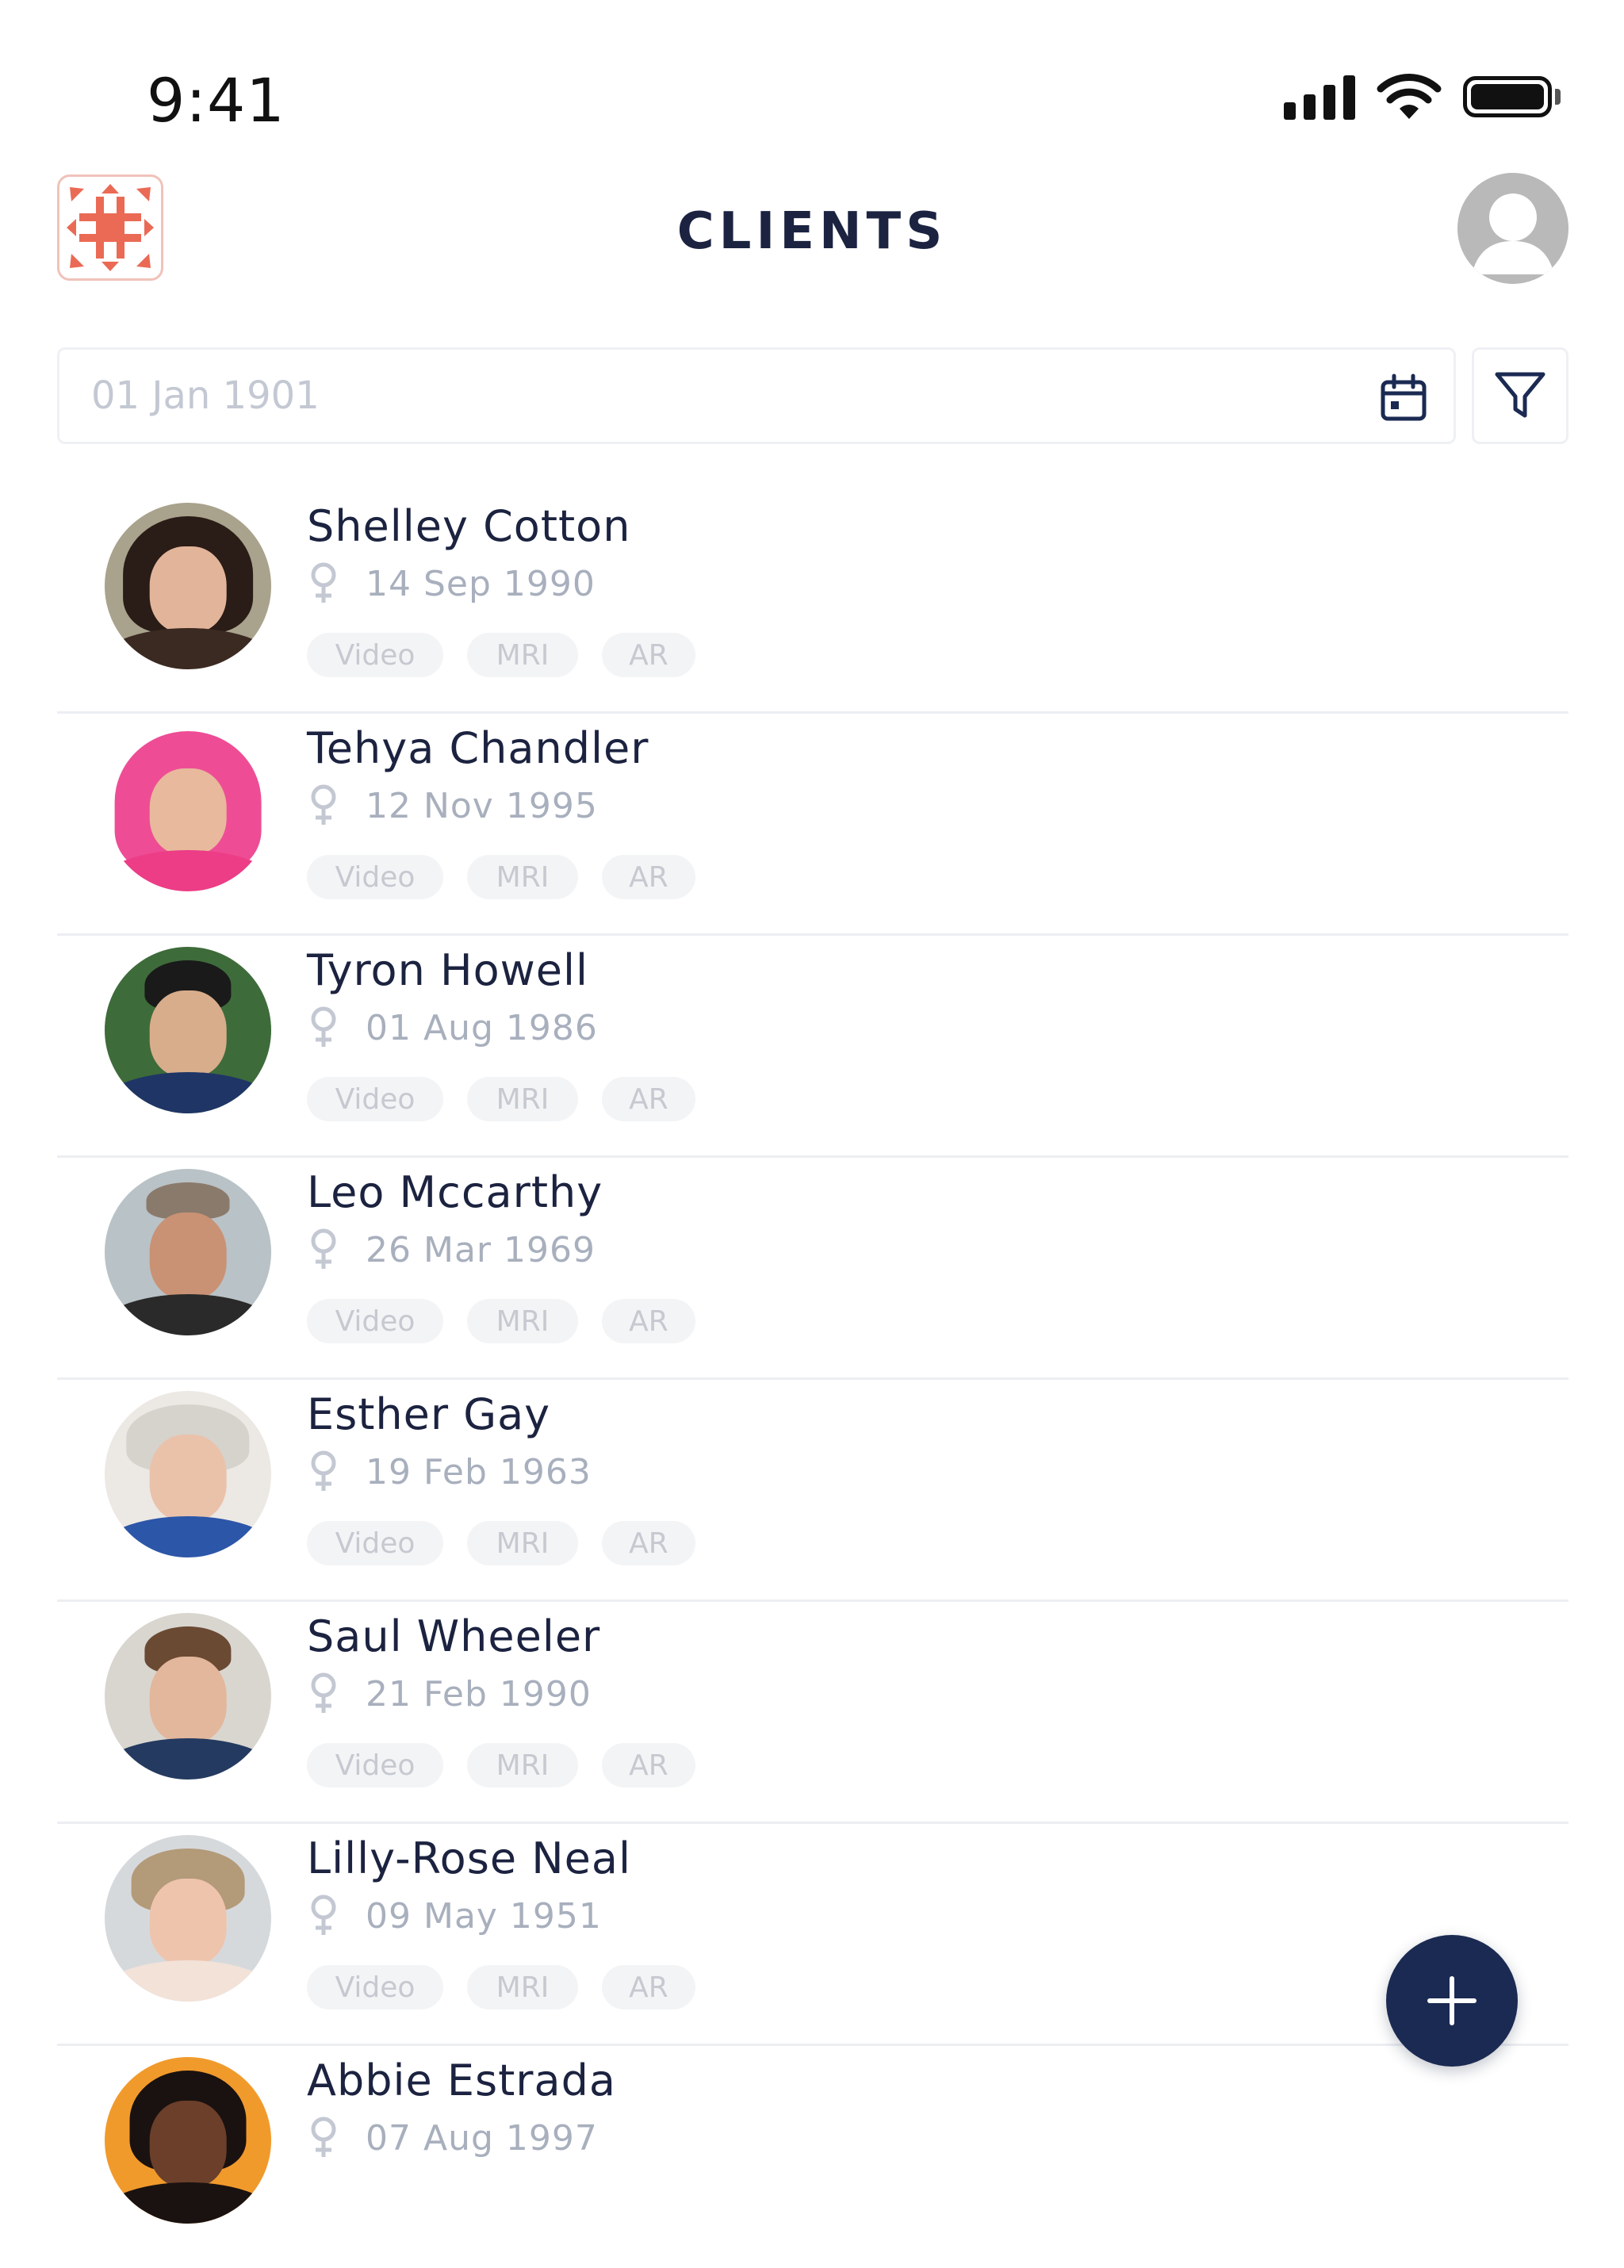 The height and width of the screenshot is (2268, 1624). Describe the element at coordinates (481, 1249) in the screenshot. I see `client-dob: 26 Mar 1969` at that location.